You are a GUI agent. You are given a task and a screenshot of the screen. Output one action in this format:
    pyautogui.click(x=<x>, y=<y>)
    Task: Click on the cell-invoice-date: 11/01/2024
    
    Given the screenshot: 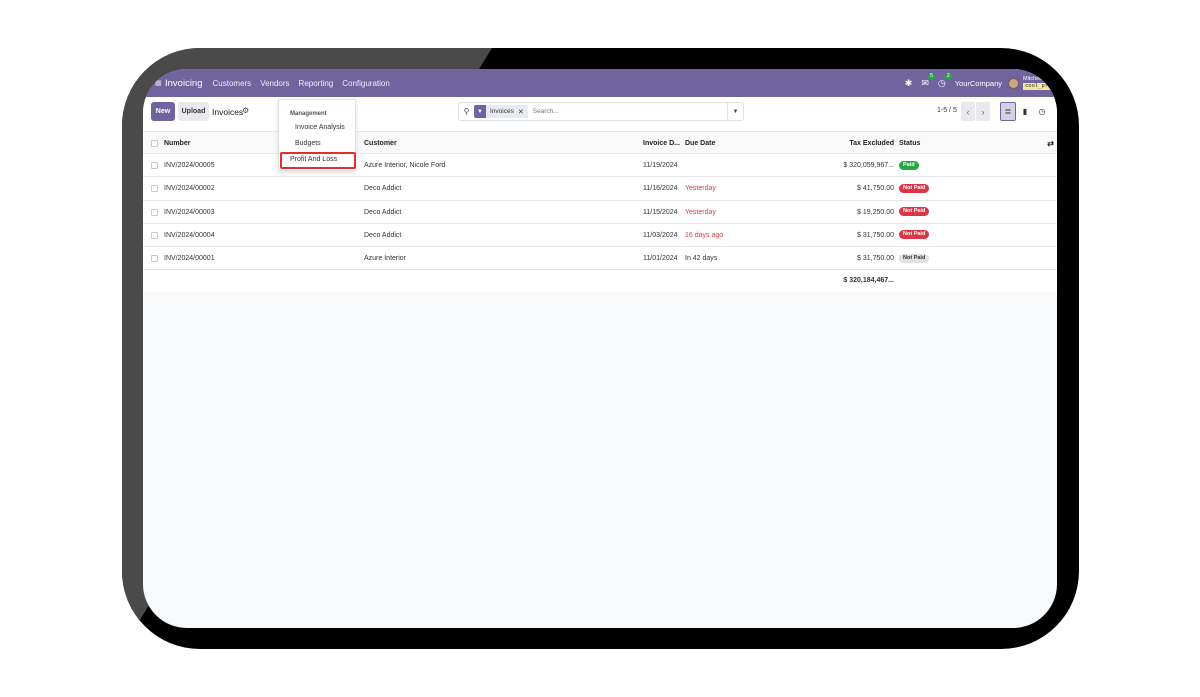 What is the action you would take?
    pyautogui.click(x=660, y=258)
    